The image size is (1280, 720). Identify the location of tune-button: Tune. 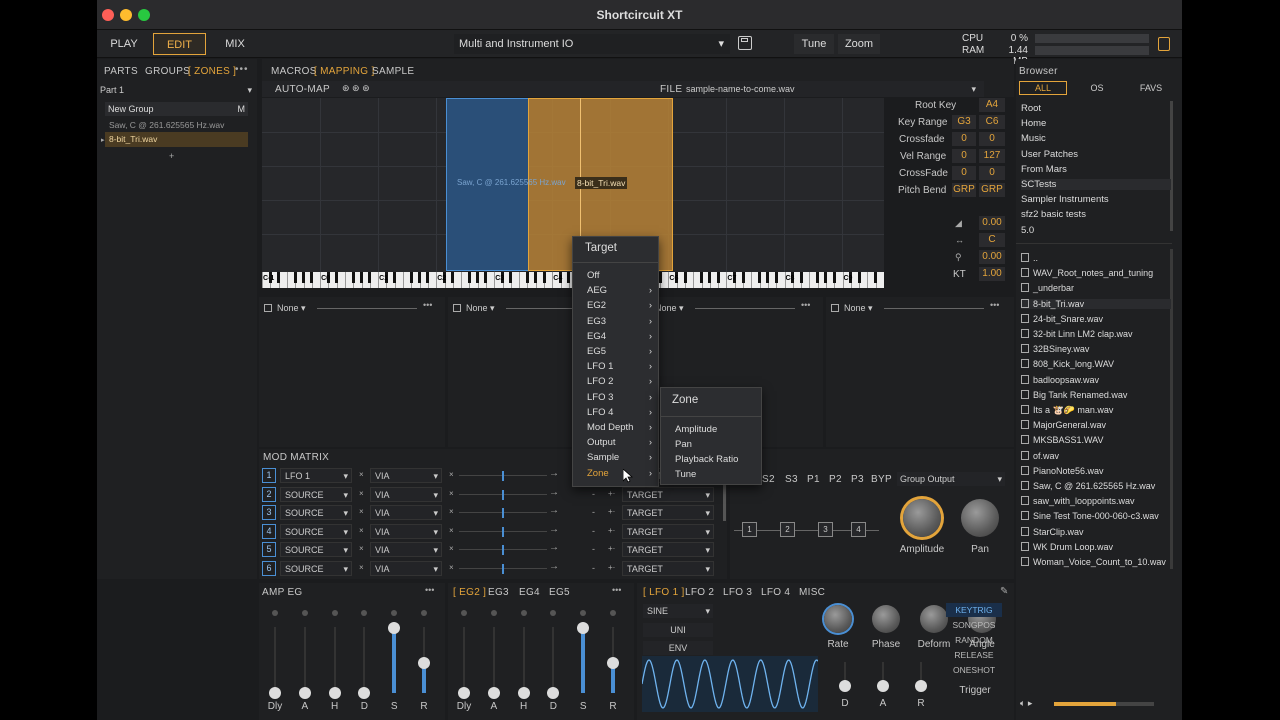
(814, 44).